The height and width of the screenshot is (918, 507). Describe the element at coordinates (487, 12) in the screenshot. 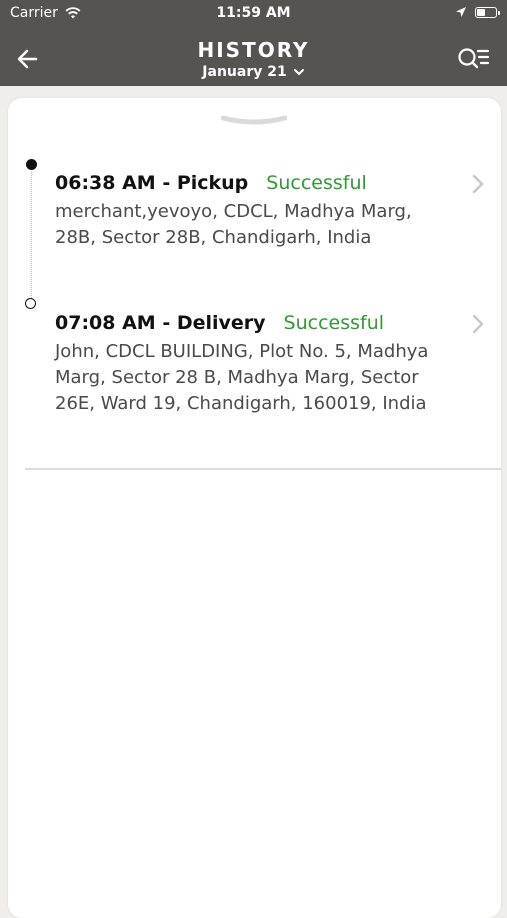

I see `battery-icon` at that location.